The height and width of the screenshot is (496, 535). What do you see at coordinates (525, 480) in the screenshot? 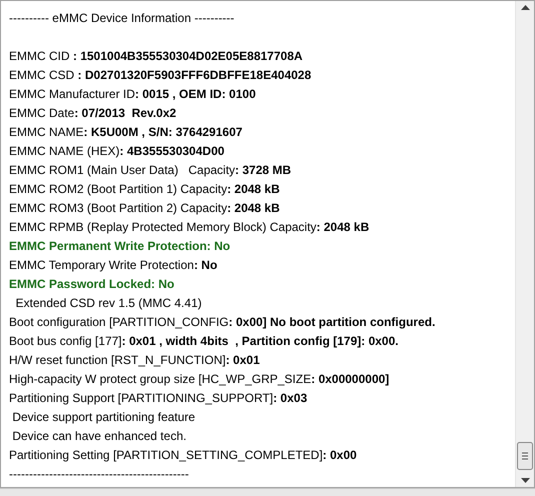
I see `scroll-down-arrow-icon` at bounding box center [525, 480].